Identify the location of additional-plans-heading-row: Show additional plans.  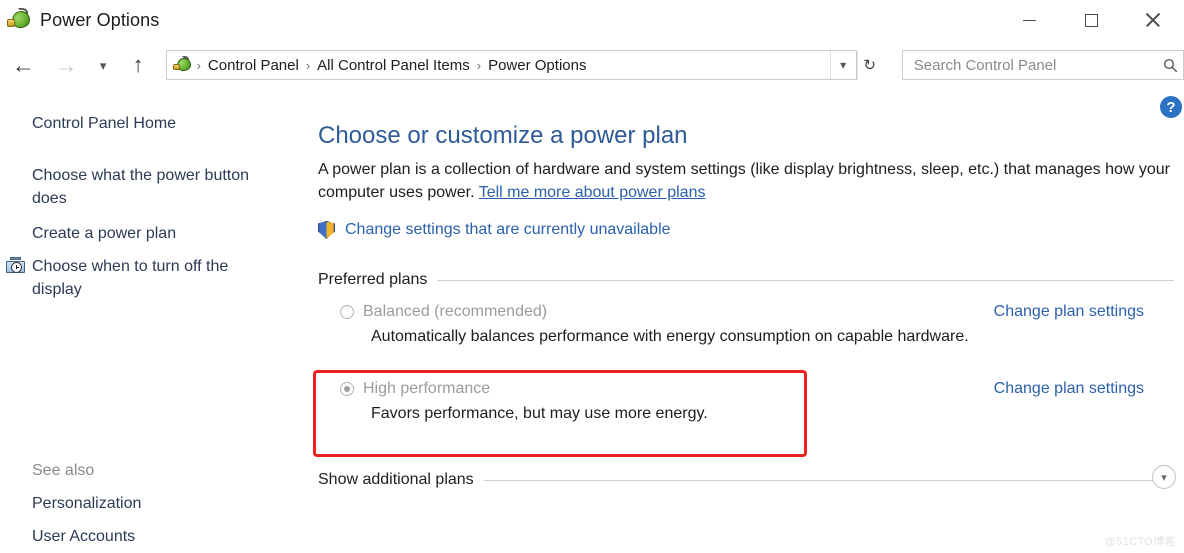
(746, 480).